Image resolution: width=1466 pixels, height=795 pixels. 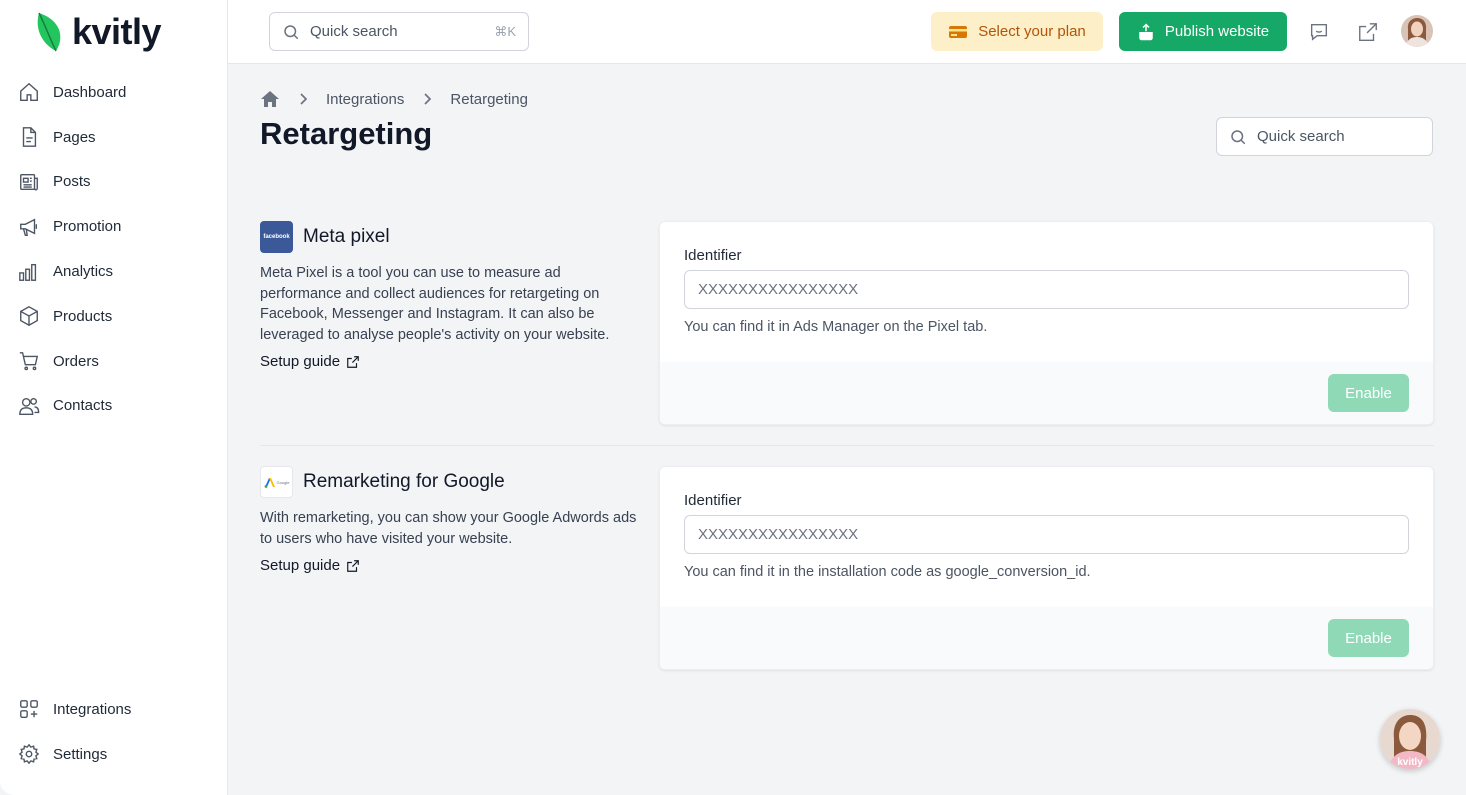 What do you see at coordinates (346, 236) in the screenshot?
I see `section-title: Meta pixel` at bounding box center [346, 236].